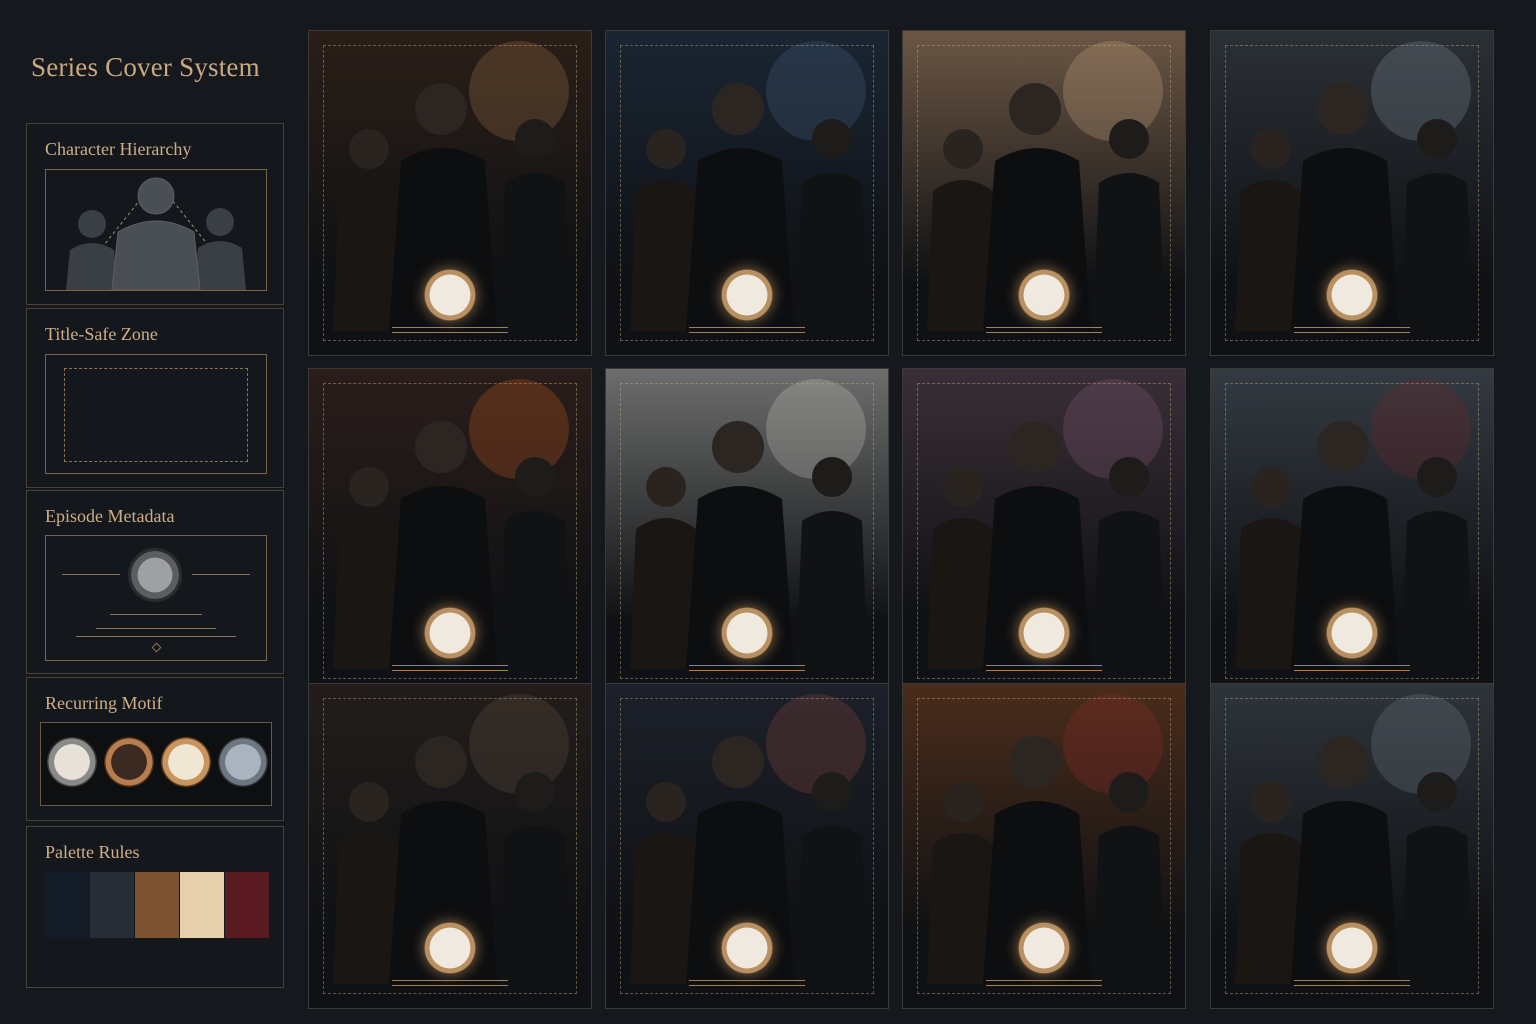 The height and width of the screenshot is (1024, 1536). Describe the element at coordinates (118, 149) in the screenshot. I see `character-hierarchy-label: Character Hierarchy` at that location.